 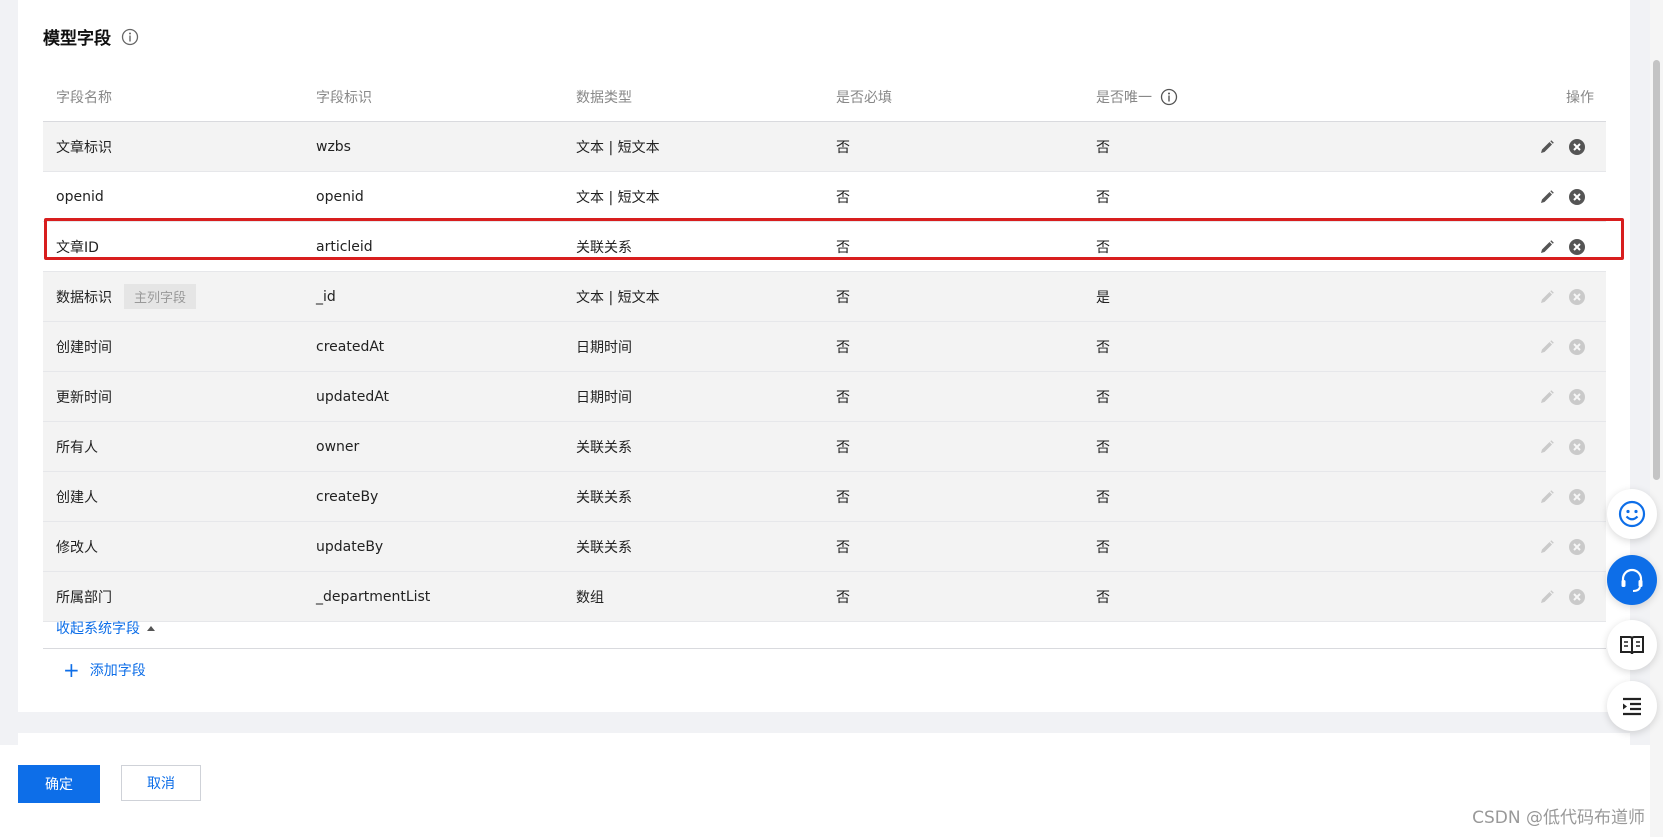 What do you see at coordinates (864, 98) in the screenshot?
I see `header-required: 是否必填` at bounding box center [864, 98].